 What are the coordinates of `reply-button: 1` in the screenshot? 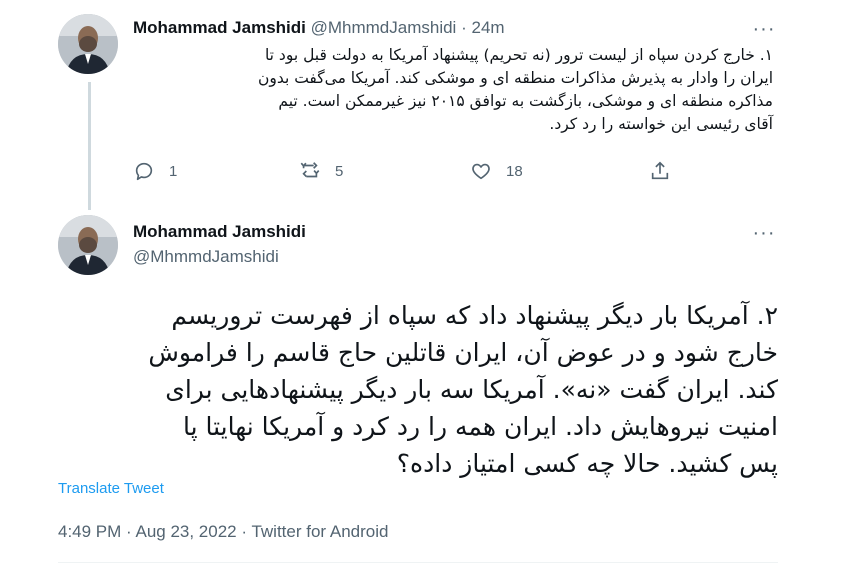 It's located at (155, 171).